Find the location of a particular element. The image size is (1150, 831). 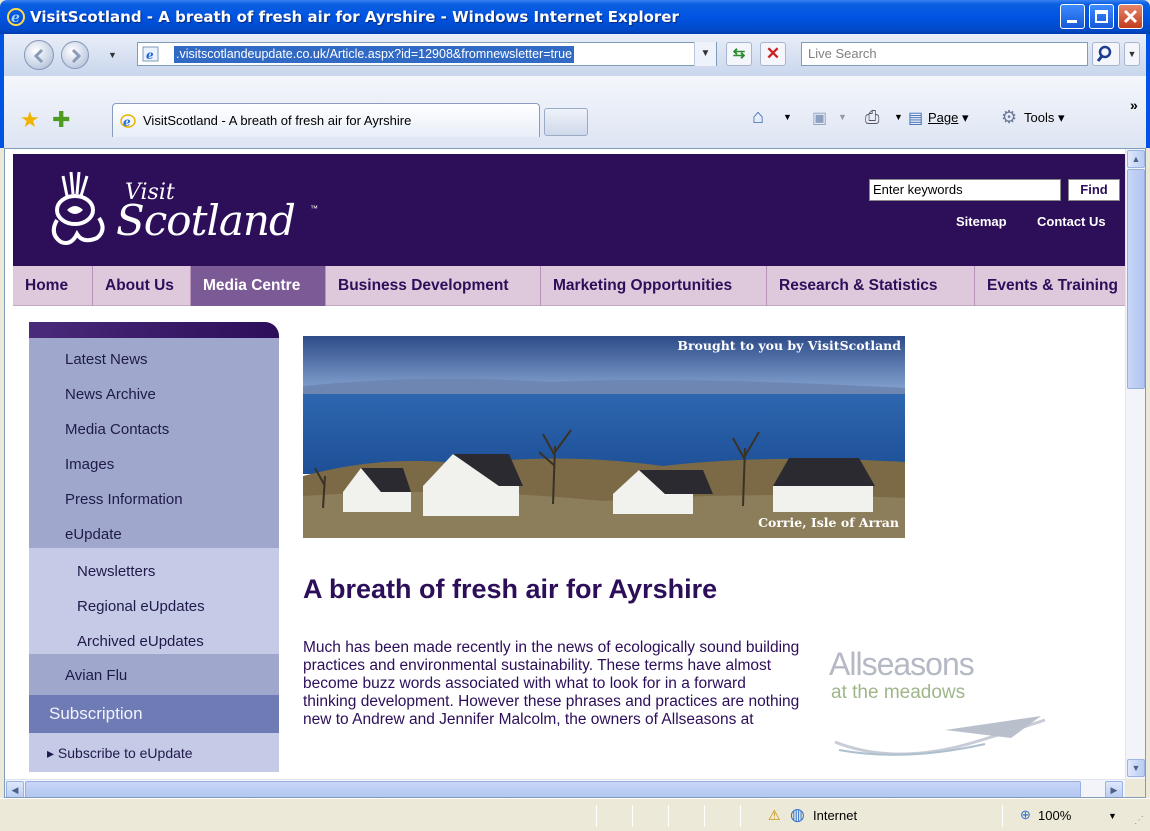

nav-business-development: Business Development is located at coordinates (433, 286).